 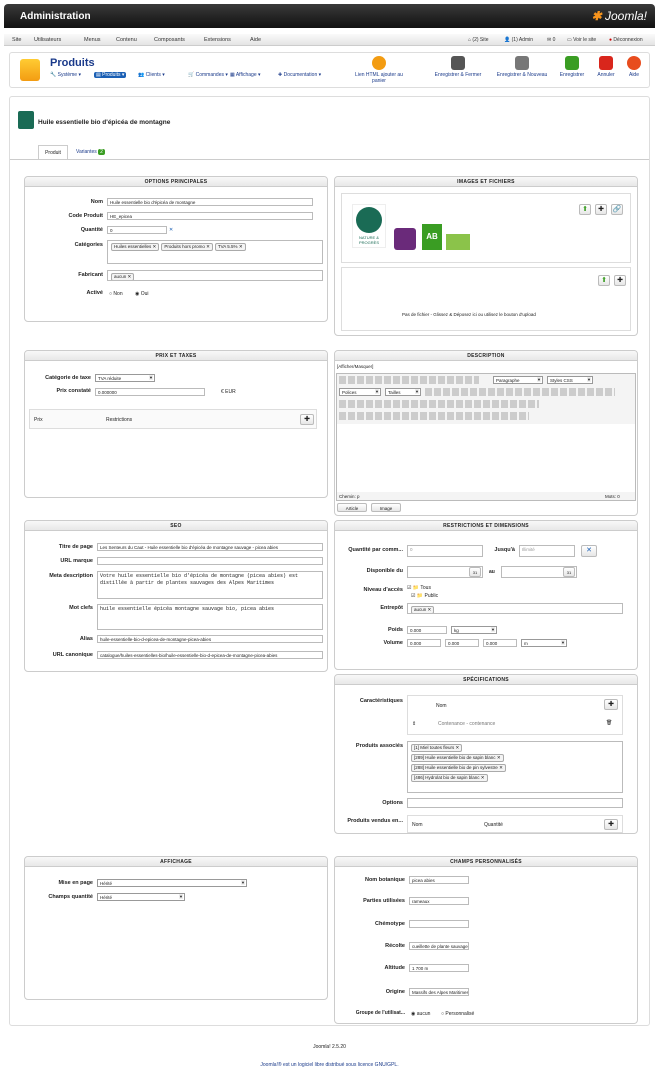 What do you see at coordinates (150, 392) in the screenshot?
I see `cost-input: 0.000000` at bounding box center [150, 392].